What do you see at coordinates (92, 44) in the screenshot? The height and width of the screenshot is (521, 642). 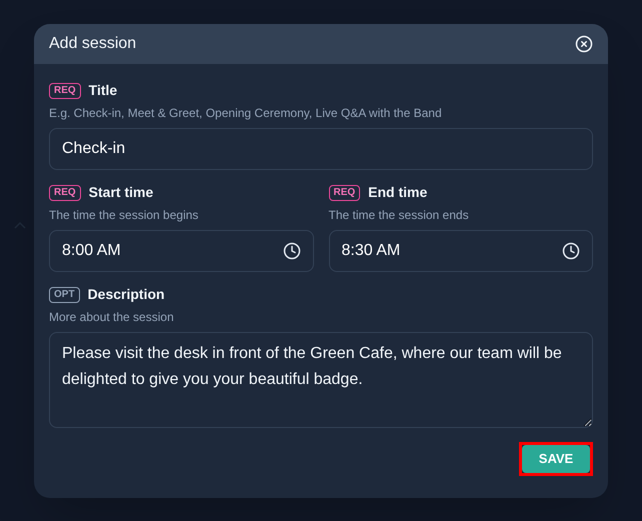 I see `dialog-title: Add session` at bounding box center [92, 44].